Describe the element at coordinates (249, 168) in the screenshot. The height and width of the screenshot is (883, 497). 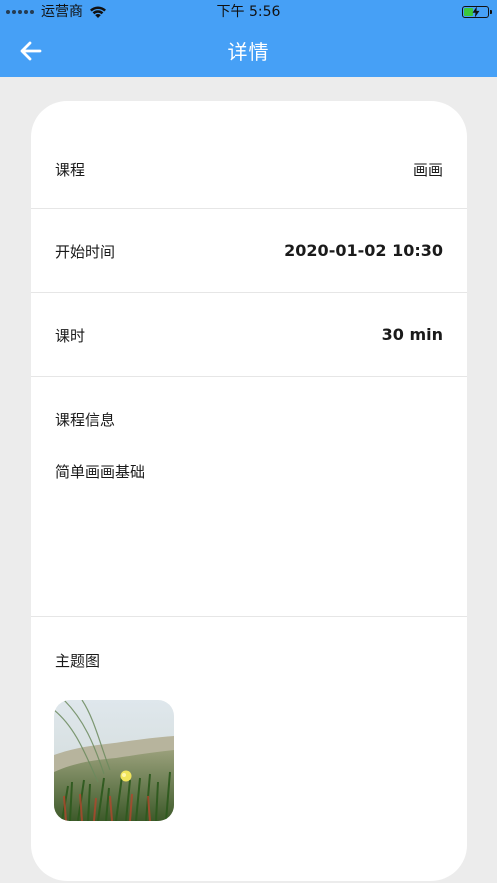
I see `course-row: 课程 画画` at that location.